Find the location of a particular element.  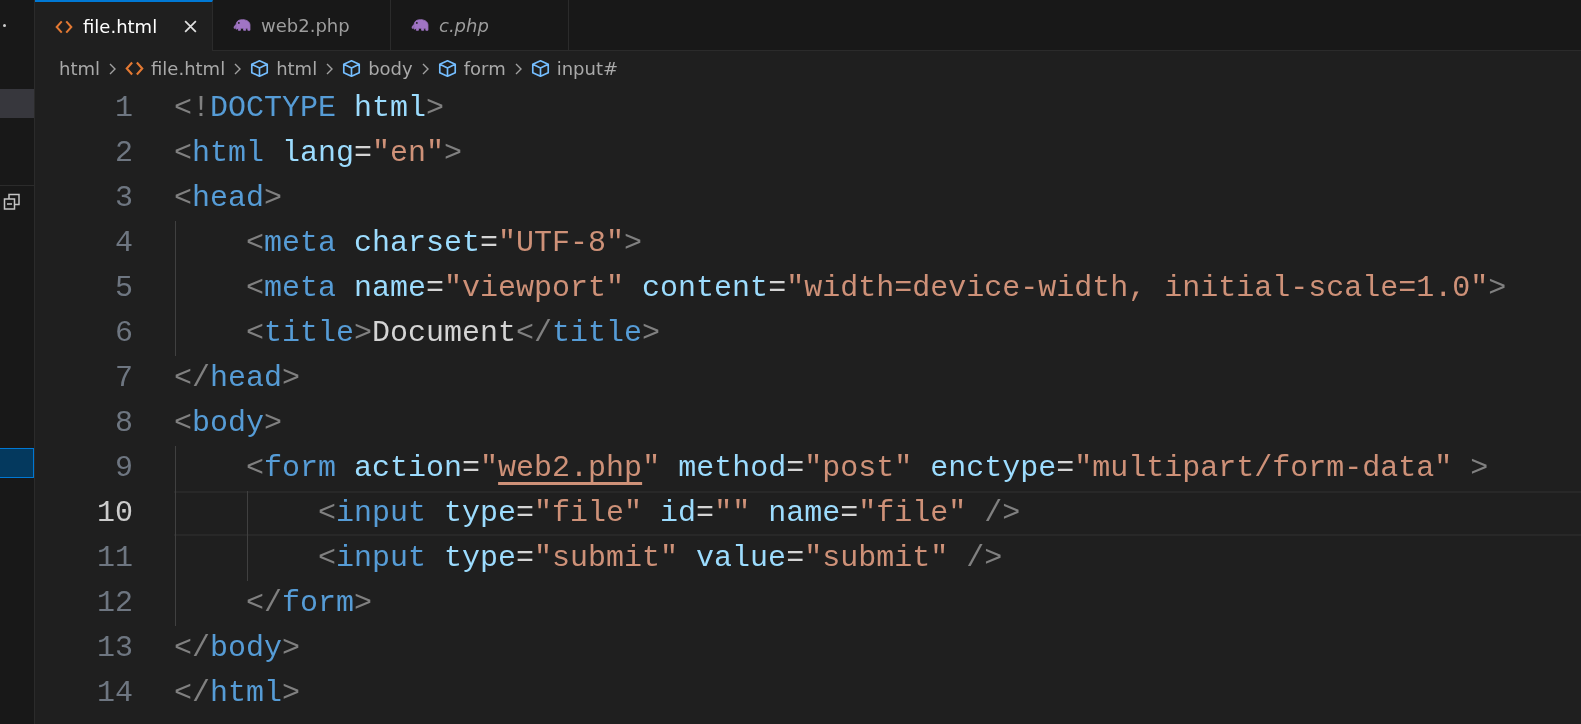

code-line: </head> is located at coordinates (237, 378).